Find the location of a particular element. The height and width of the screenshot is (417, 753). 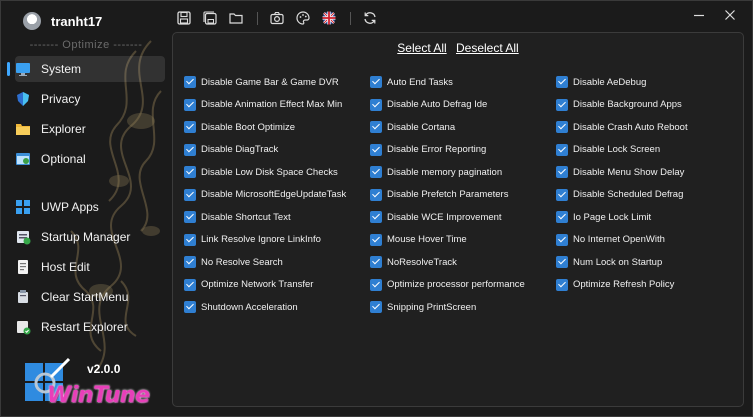

option-label: Disable WCE Improvement is located at coordinates (444, 217).